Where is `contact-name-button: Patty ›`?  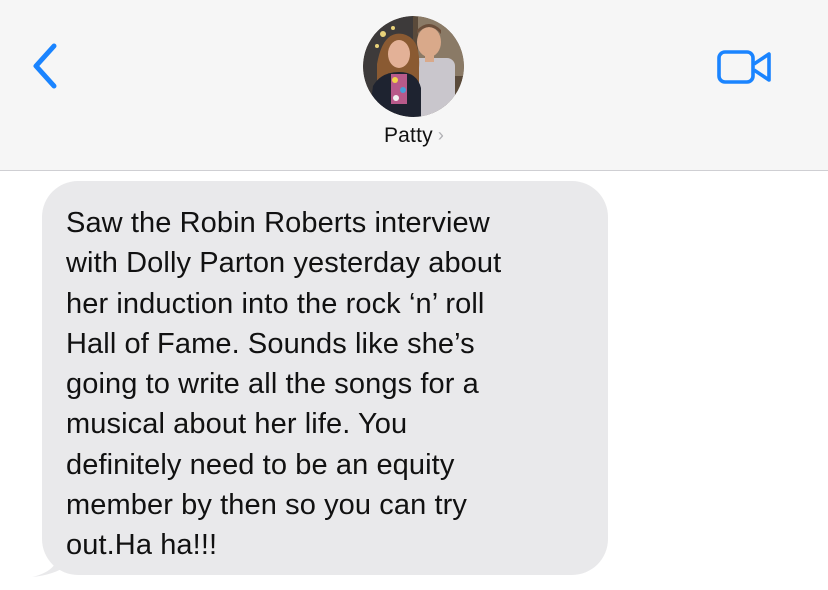
contact-name-button: Patty › is located at coordinates (414, 136).